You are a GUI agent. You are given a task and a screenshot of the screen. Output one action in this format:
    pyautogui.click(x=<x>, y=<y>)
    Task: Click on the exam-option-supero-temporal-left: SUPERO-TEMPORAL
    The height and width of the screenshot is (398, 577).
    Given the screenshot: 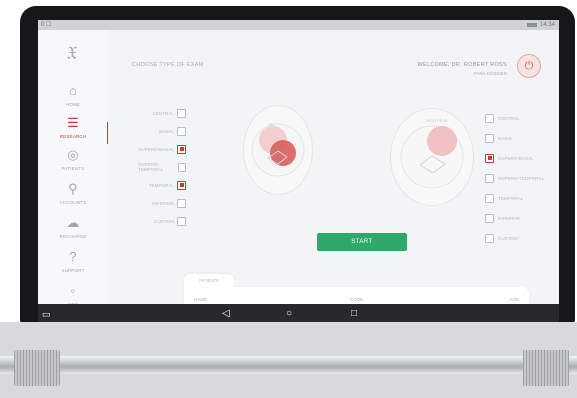 What is the action you would take?
    pyautogui.click(x=162, y=167)
    